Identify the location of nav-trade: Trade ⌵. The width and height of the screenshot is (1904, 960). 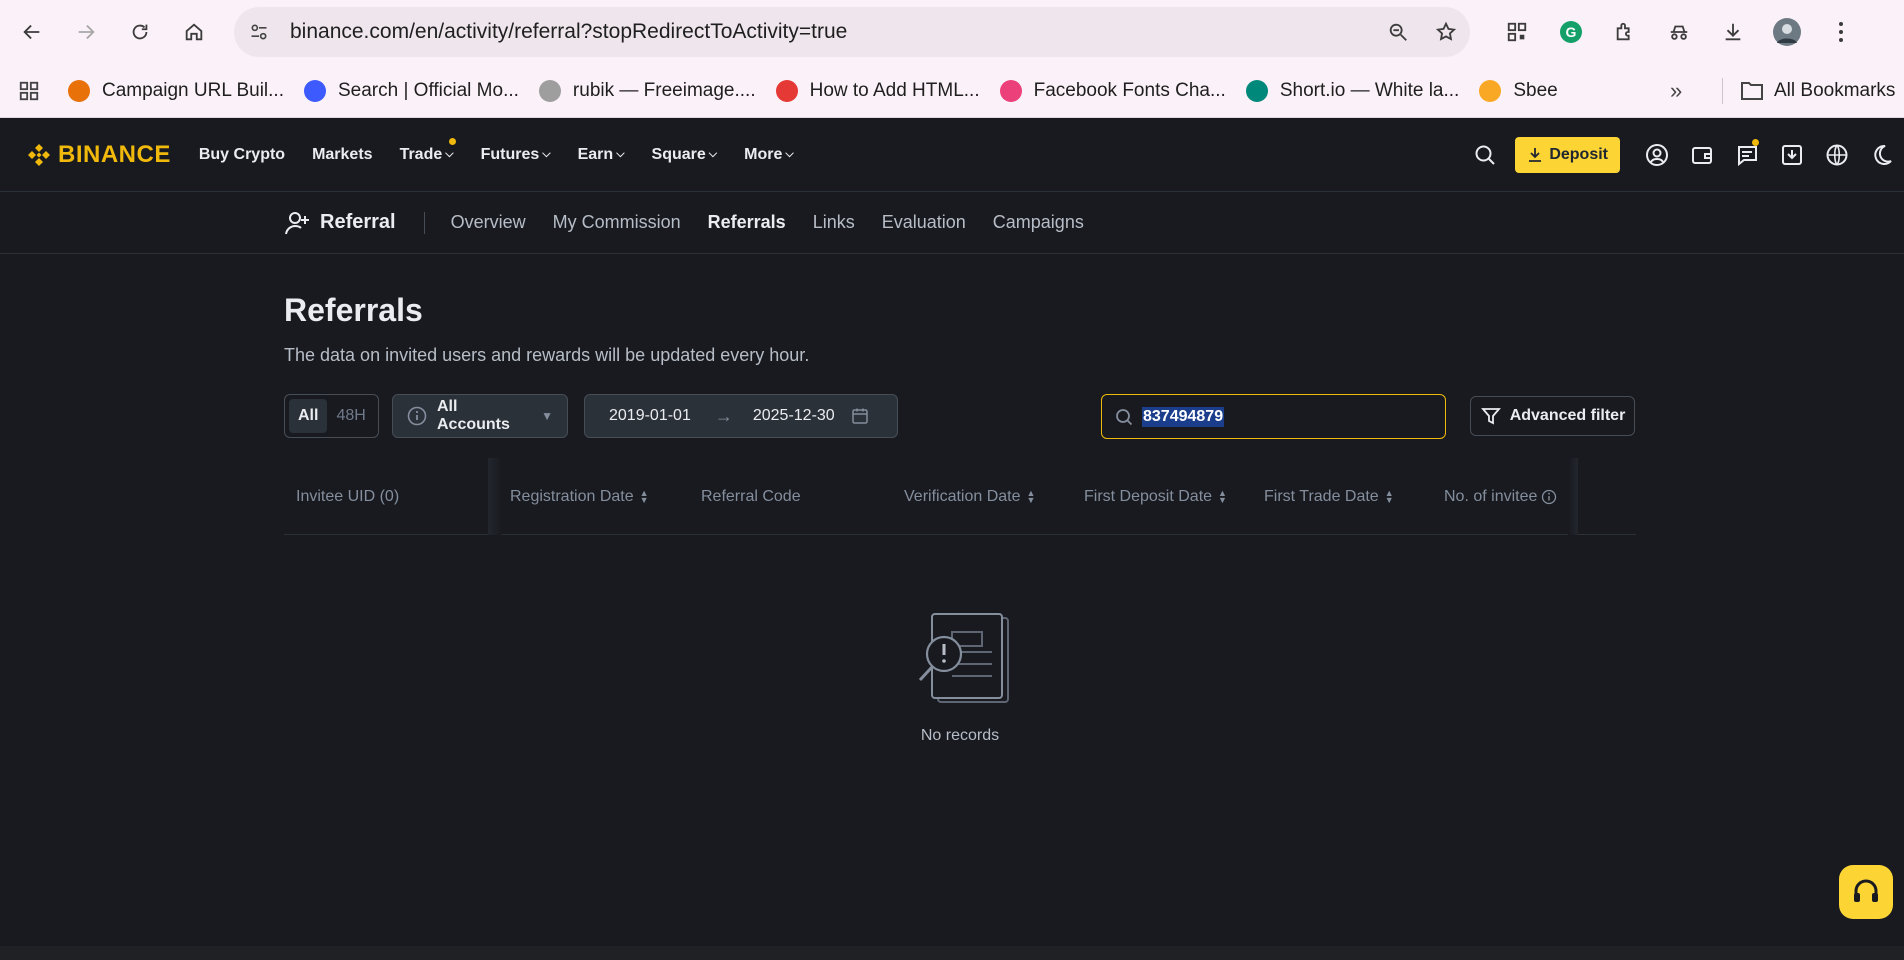
(428, 150).